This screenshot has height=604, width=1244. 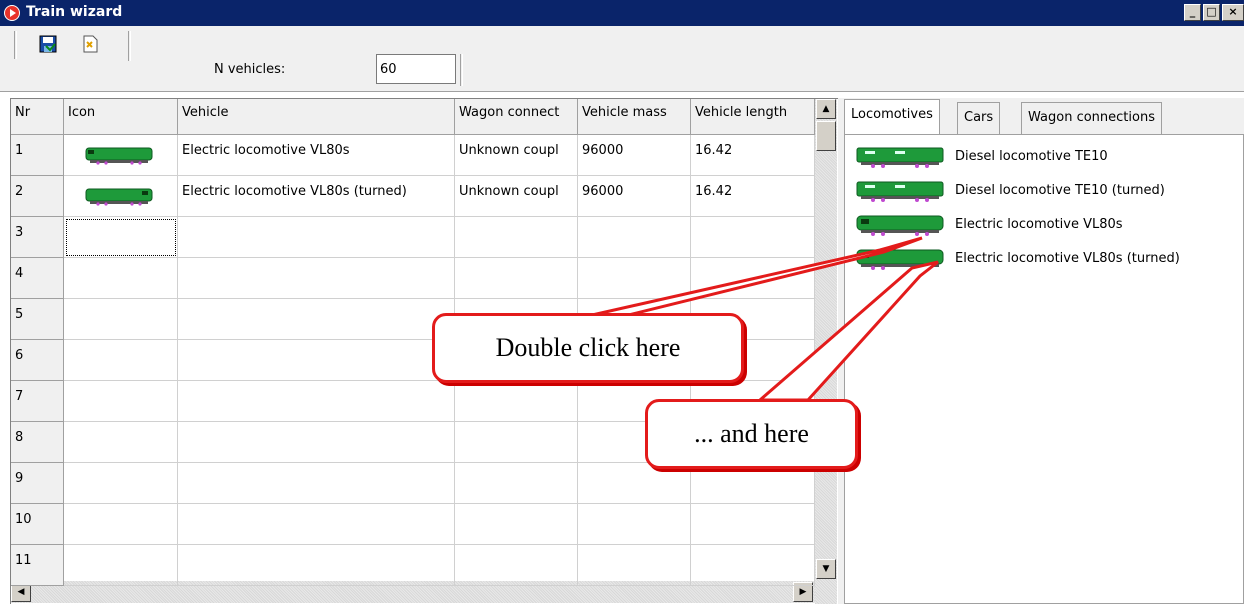 What do you see at coordinates (826, 136) in the screenshot?
I see `scroll-thumb` at bounding box center [826, 136].